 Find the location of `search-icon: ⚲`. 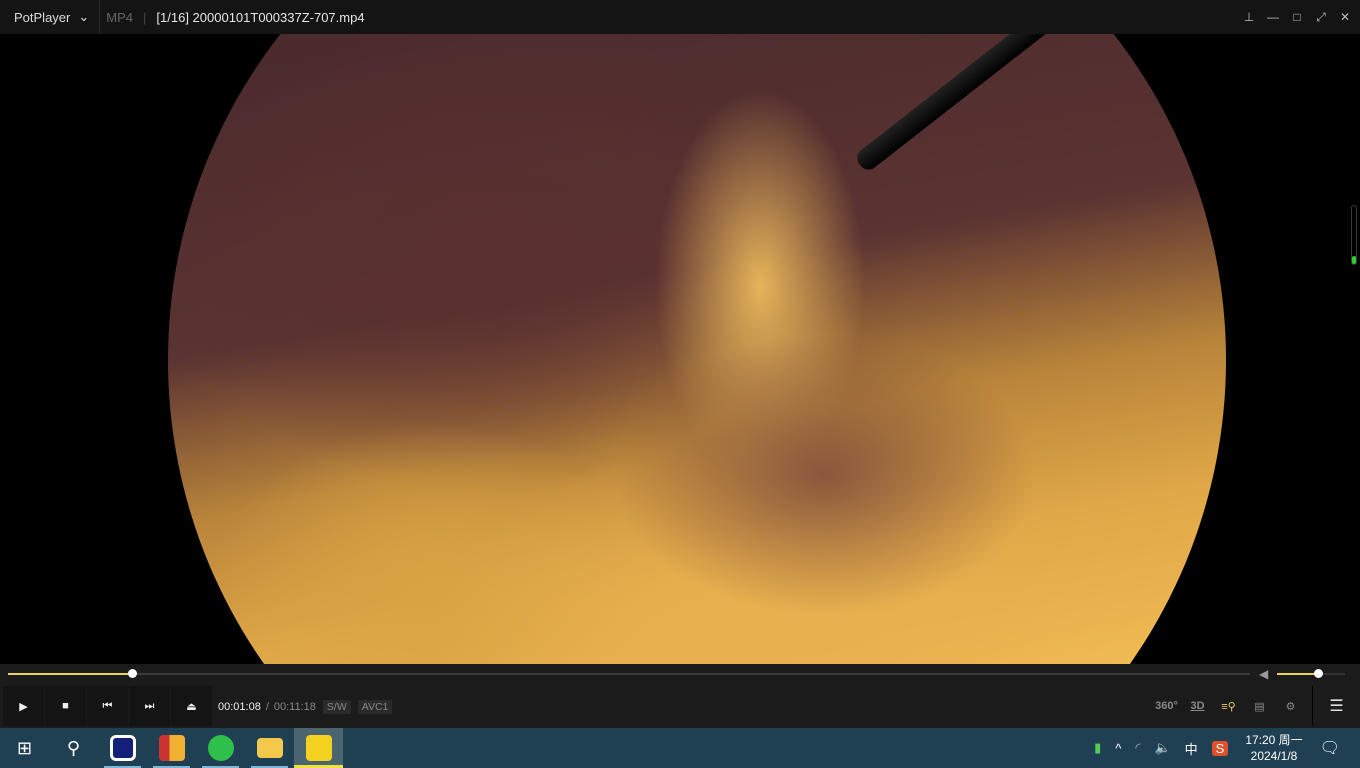

search-icon: ⚲ is located at coordinates (73, 747).